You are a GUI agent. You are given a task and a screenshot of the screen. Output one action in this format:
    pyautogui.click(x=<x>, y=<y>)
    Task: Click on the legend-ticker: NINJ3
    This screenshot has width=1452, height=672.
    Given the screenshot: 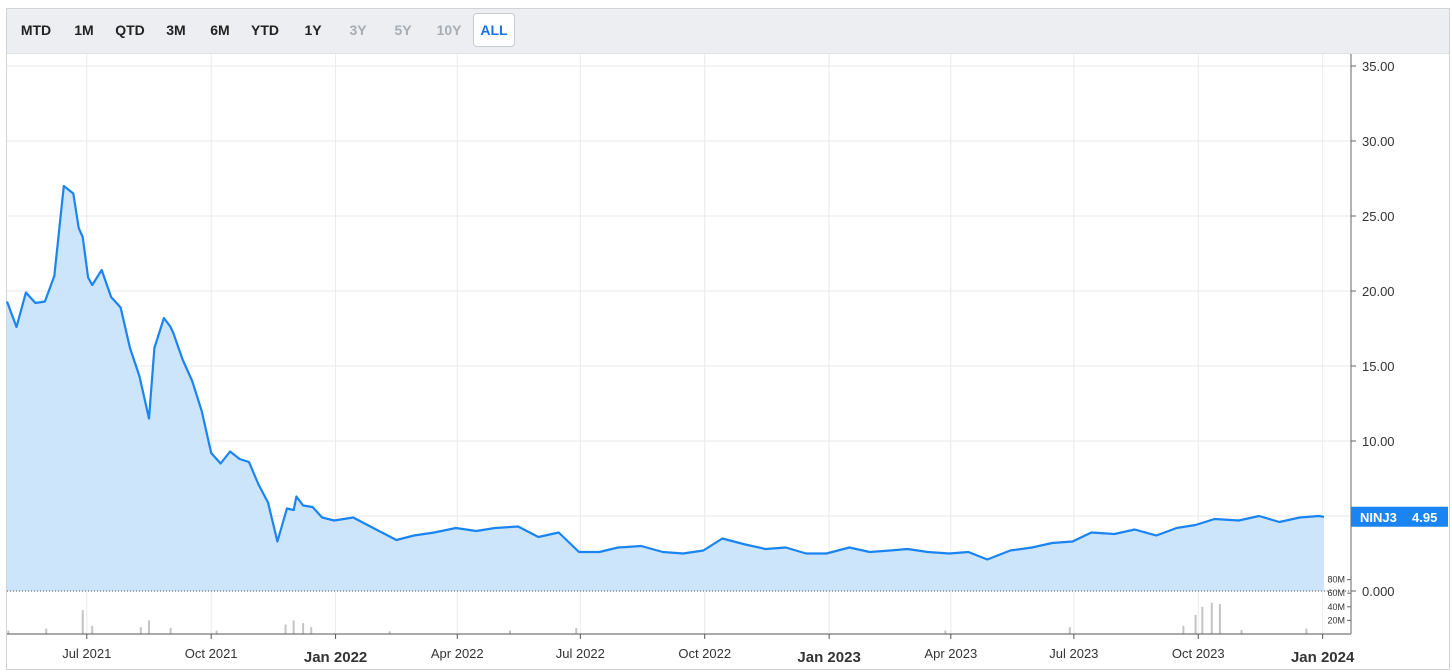 What is the action you would take?
    pyautogui.click(x=43, y=75)
    